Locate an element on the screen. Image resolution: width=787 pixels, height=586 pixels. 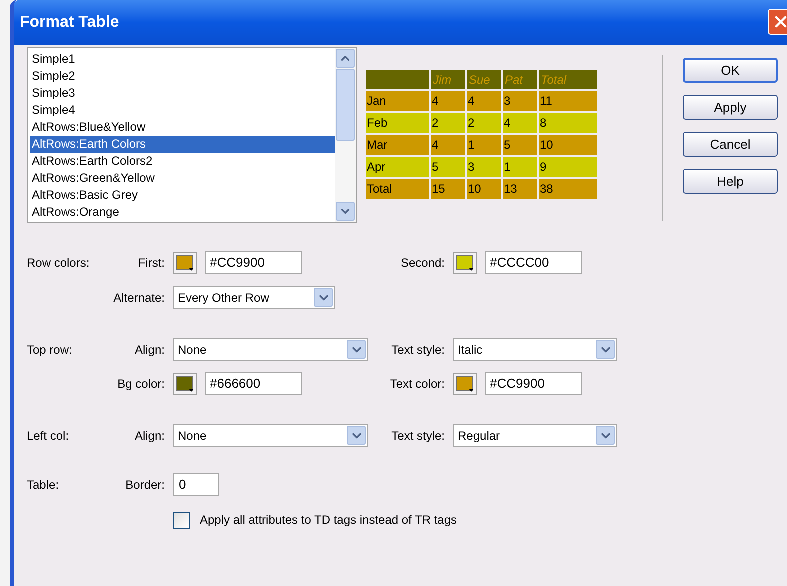
header-cell: Pat is located at coordinates (520, 79).